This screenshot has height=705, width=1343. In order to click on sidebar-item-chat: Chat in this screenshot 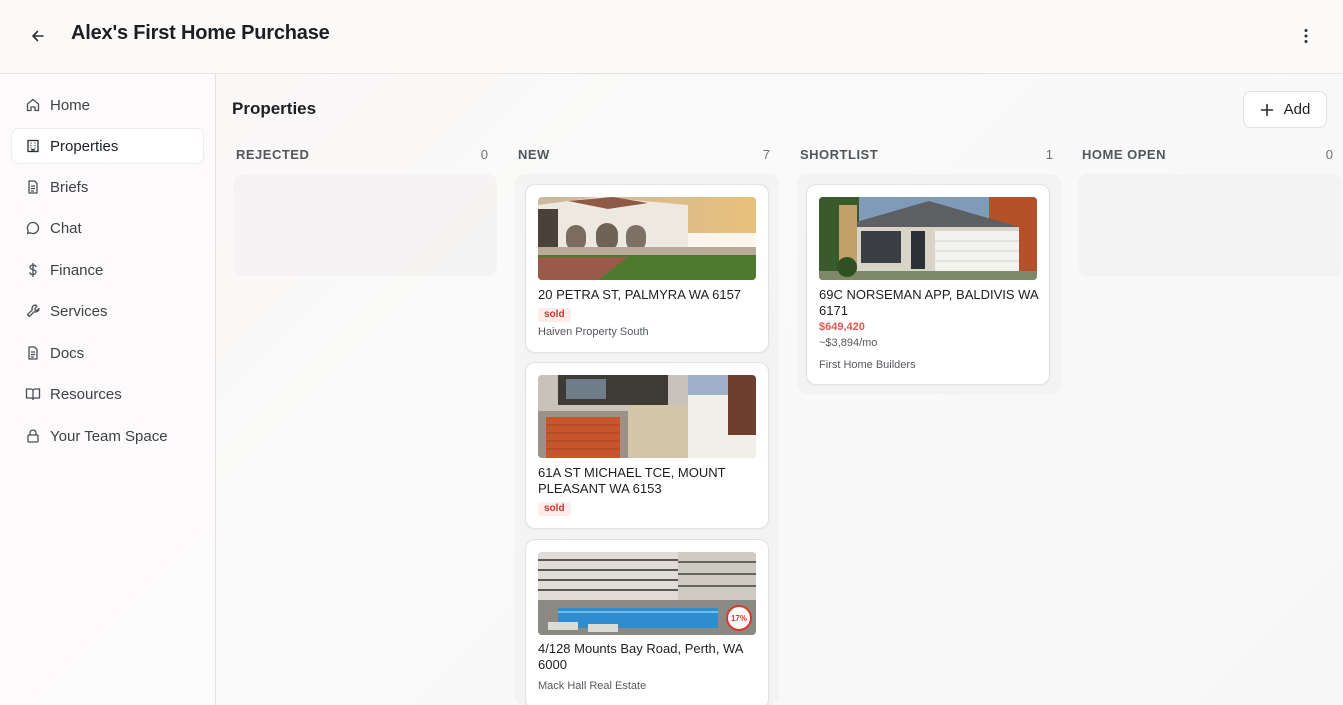, I will do `click(107, 228)`.